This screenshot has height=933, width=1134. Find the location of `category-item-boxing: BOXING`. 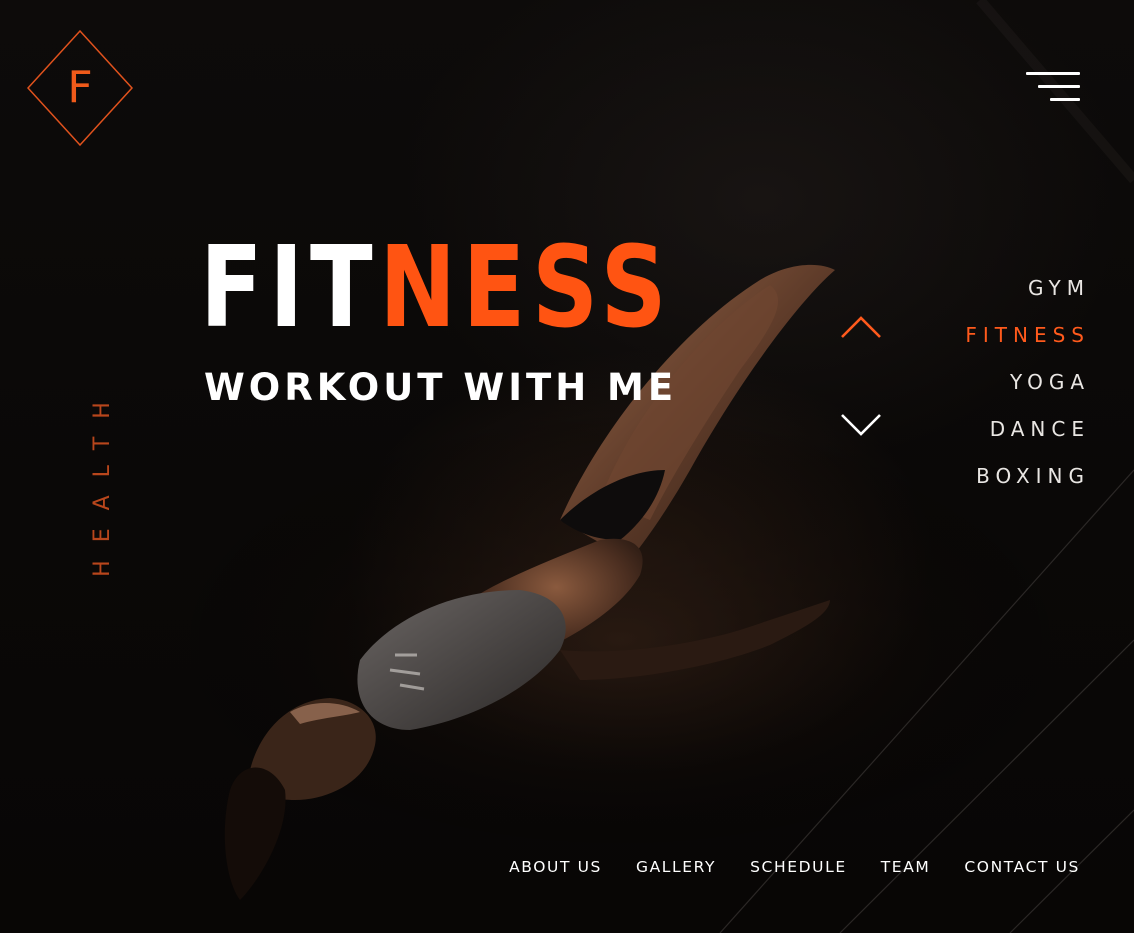

category-item-boxing: BOXING is located at coordinates (1027, 476).